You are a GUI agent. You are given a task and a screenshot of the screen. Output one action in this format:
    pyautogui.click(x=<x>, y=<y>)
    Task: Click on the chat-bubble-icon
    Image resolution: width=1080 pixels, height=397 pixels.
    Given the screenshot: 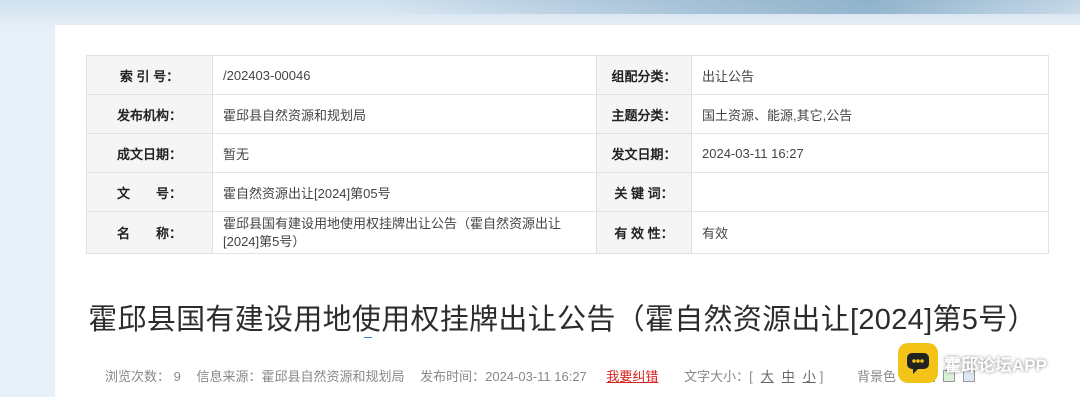 What is the action you would take?
    pyautogui.click(x=918, y=363)
    